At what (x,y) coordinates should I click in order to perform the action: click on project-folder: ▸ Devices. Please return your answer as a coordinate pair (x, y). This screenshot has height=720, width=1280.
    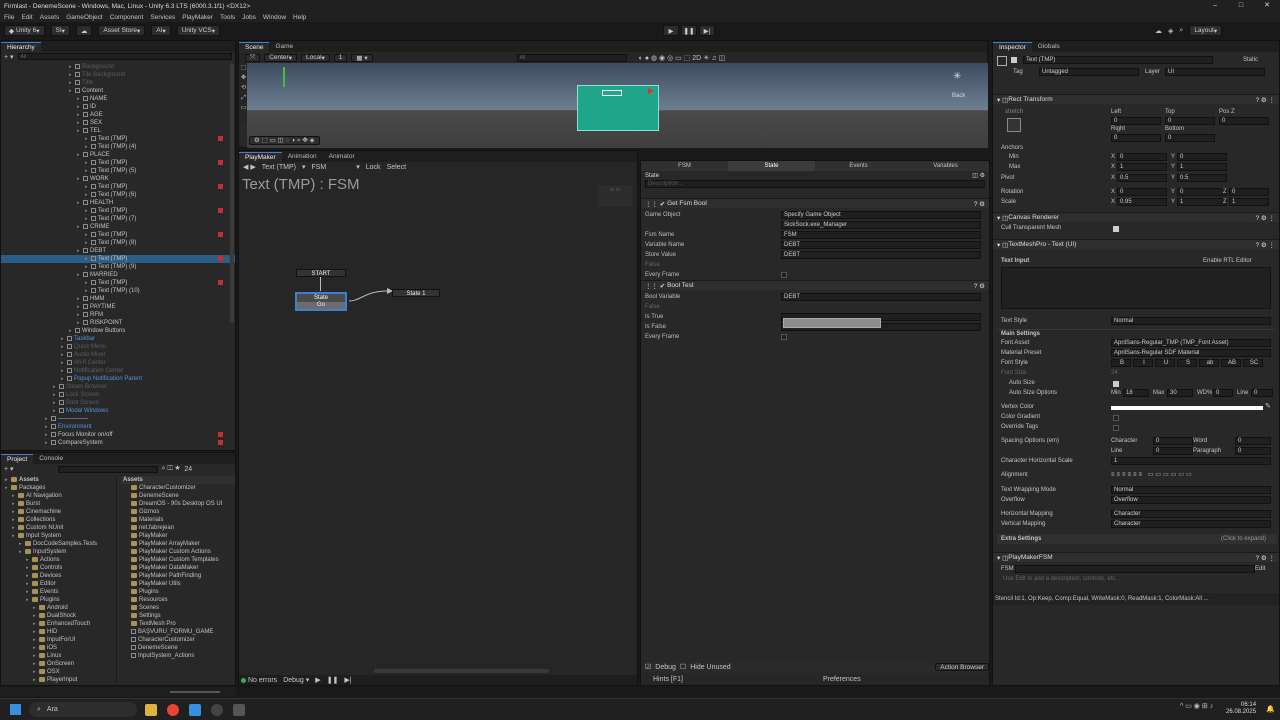
    Looking at the image, I should click on (58, 576).